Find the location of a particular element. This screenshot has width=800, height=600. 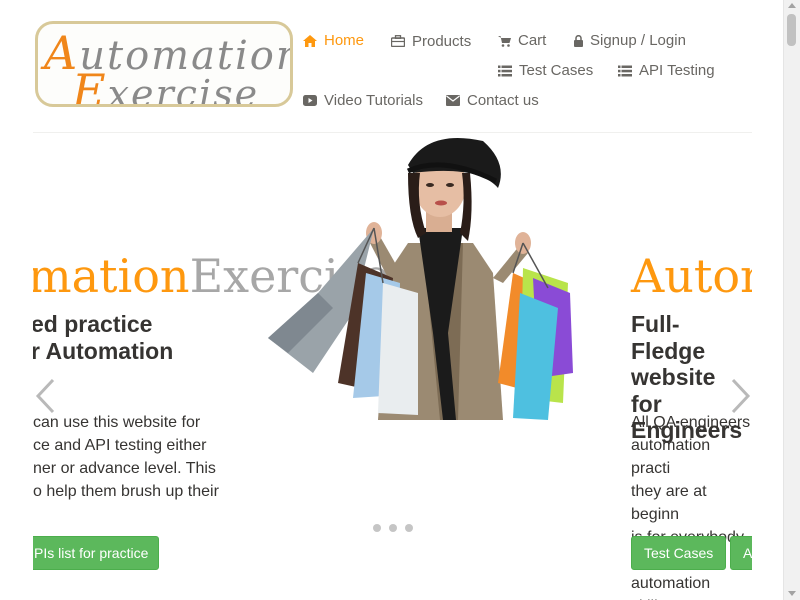

nav-cart: Cart is located at coordinates (522, 40).